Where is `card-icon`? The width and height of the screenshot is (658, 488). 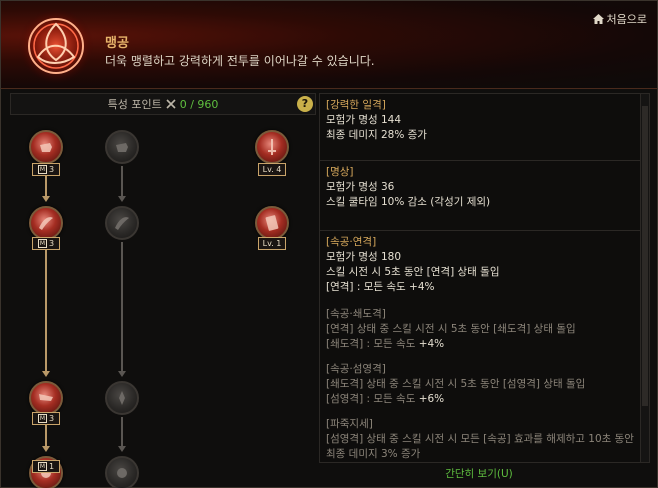 card-icon is located at coordinates (272, 223).